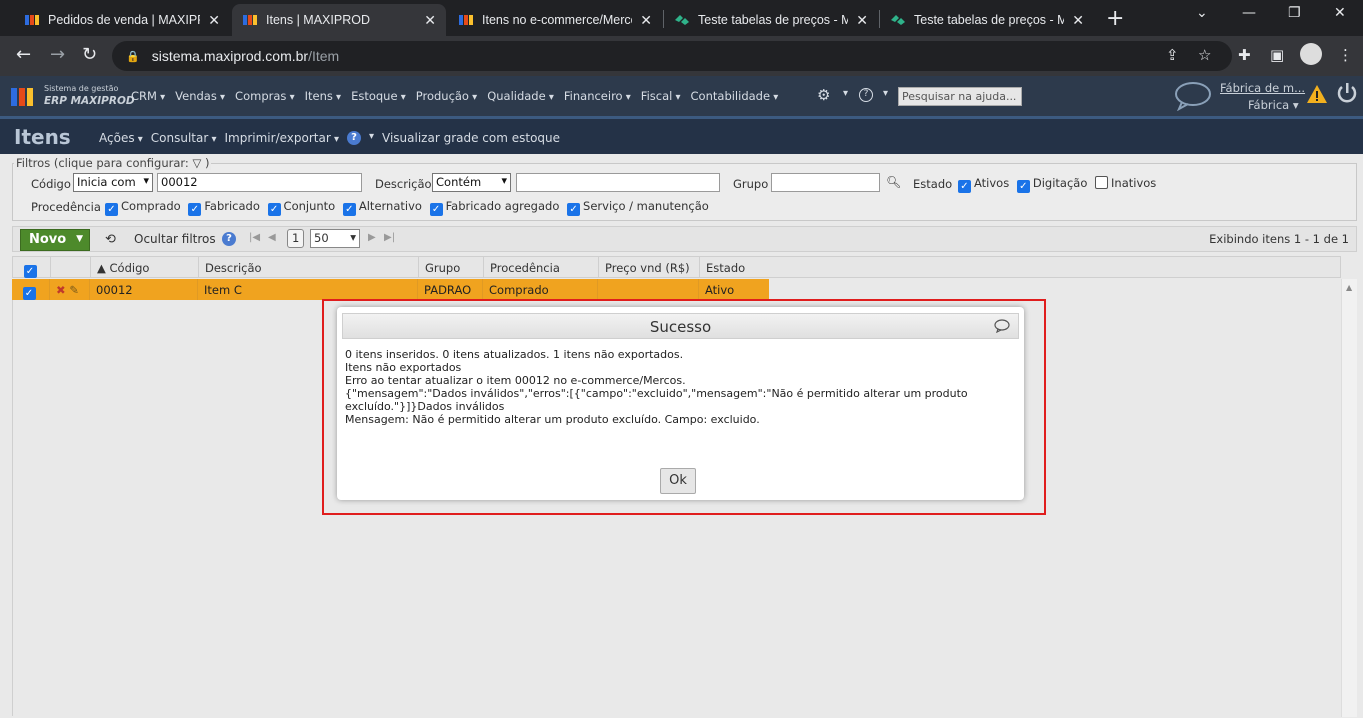 The width and height of the screenshot is (1363, 718). Describe the element at coordinates (121, 138) in the screenshot. I see `acoes-menu: Ações` at that location.